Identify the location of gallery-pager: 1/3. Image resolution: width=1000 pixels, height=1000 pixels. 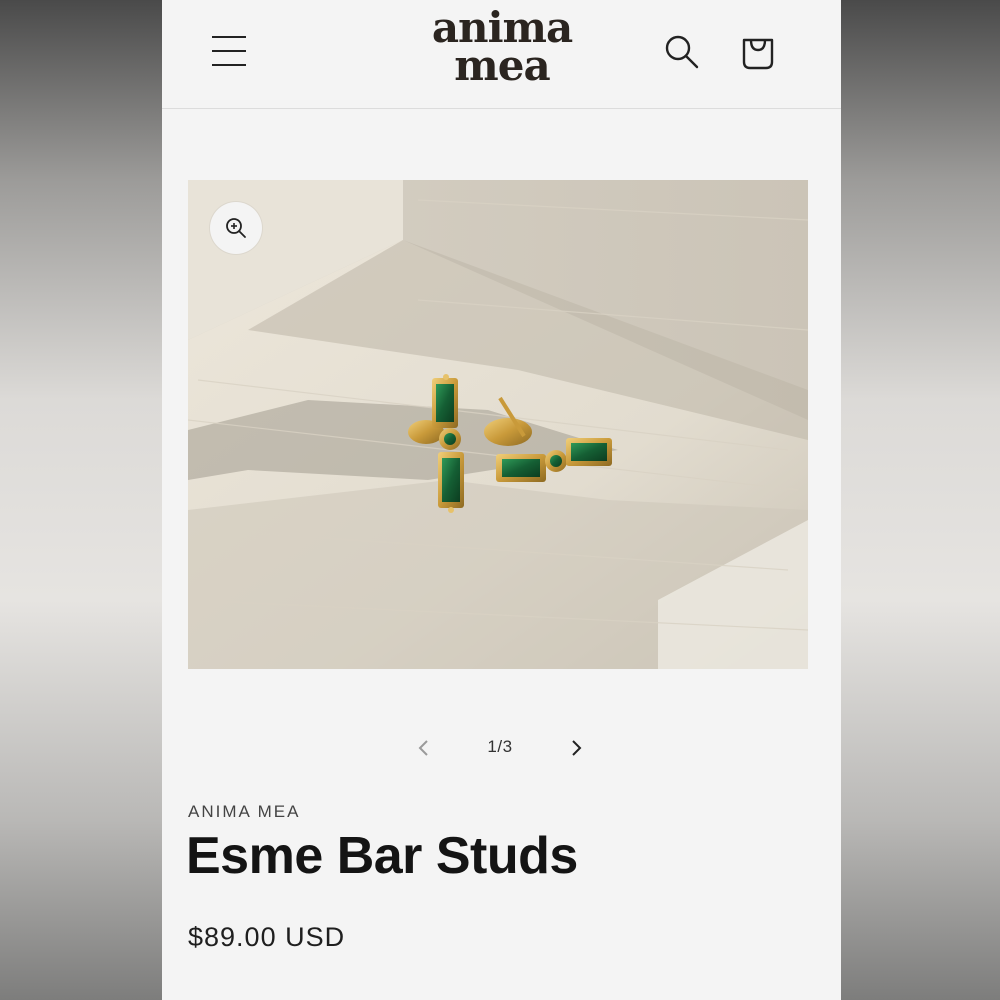
(501, 748).